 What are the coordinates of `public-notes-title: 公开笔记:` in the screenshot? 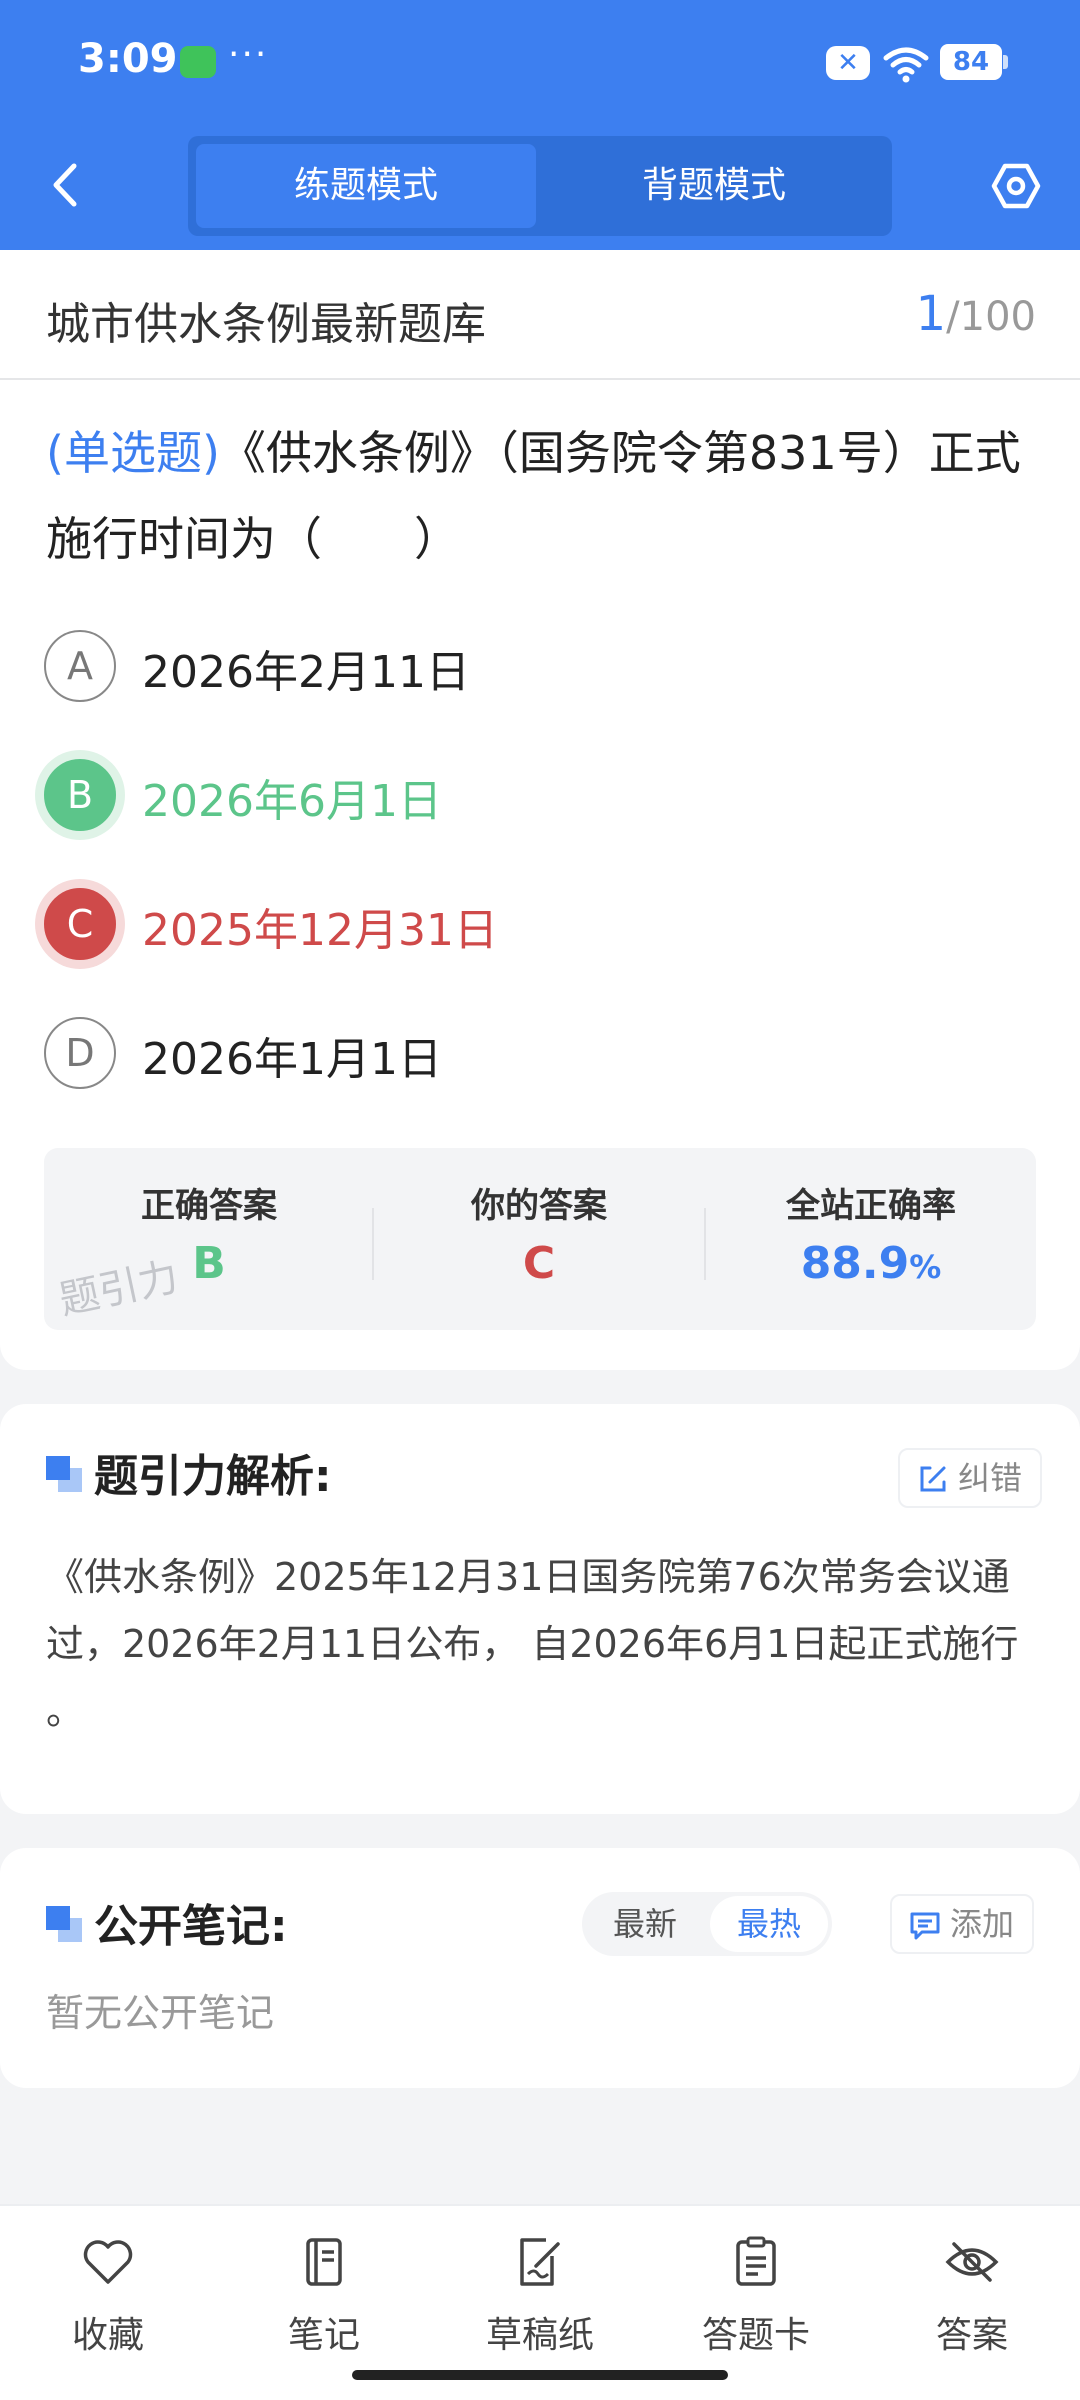 It's located at (191, 1926).